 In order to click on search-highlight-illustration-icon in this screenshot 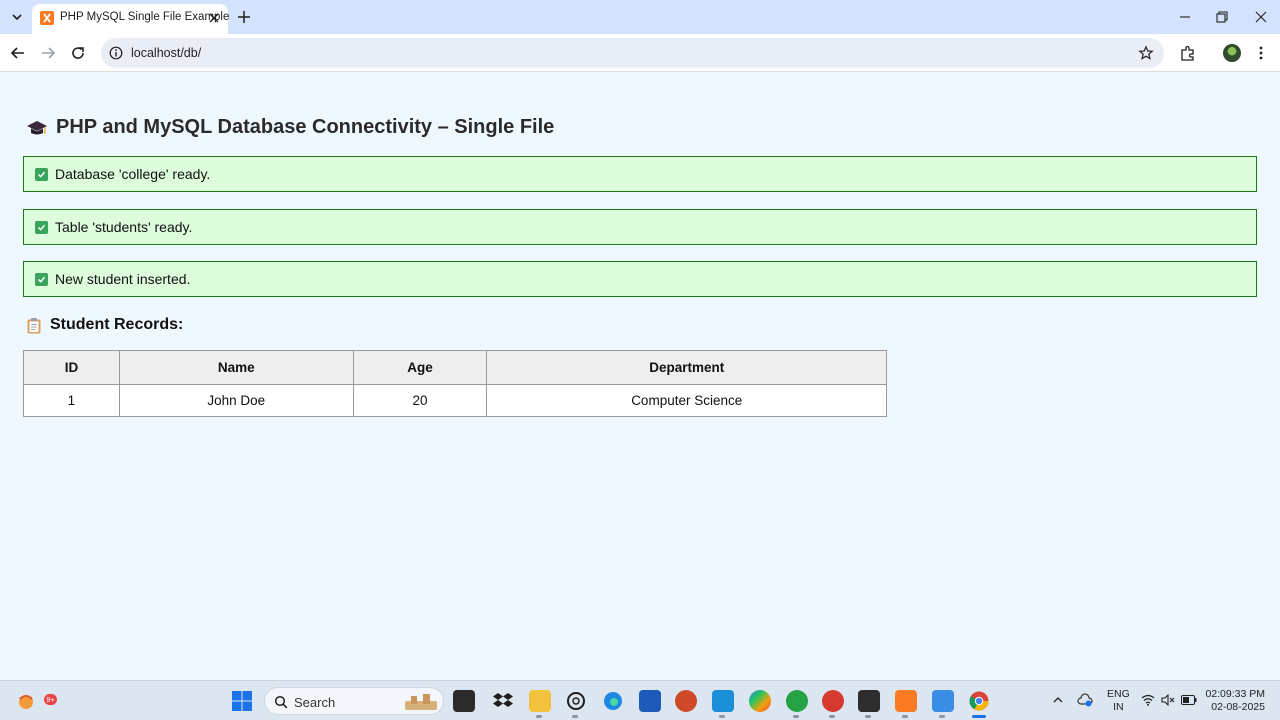, I will do `click(421, 702)`.